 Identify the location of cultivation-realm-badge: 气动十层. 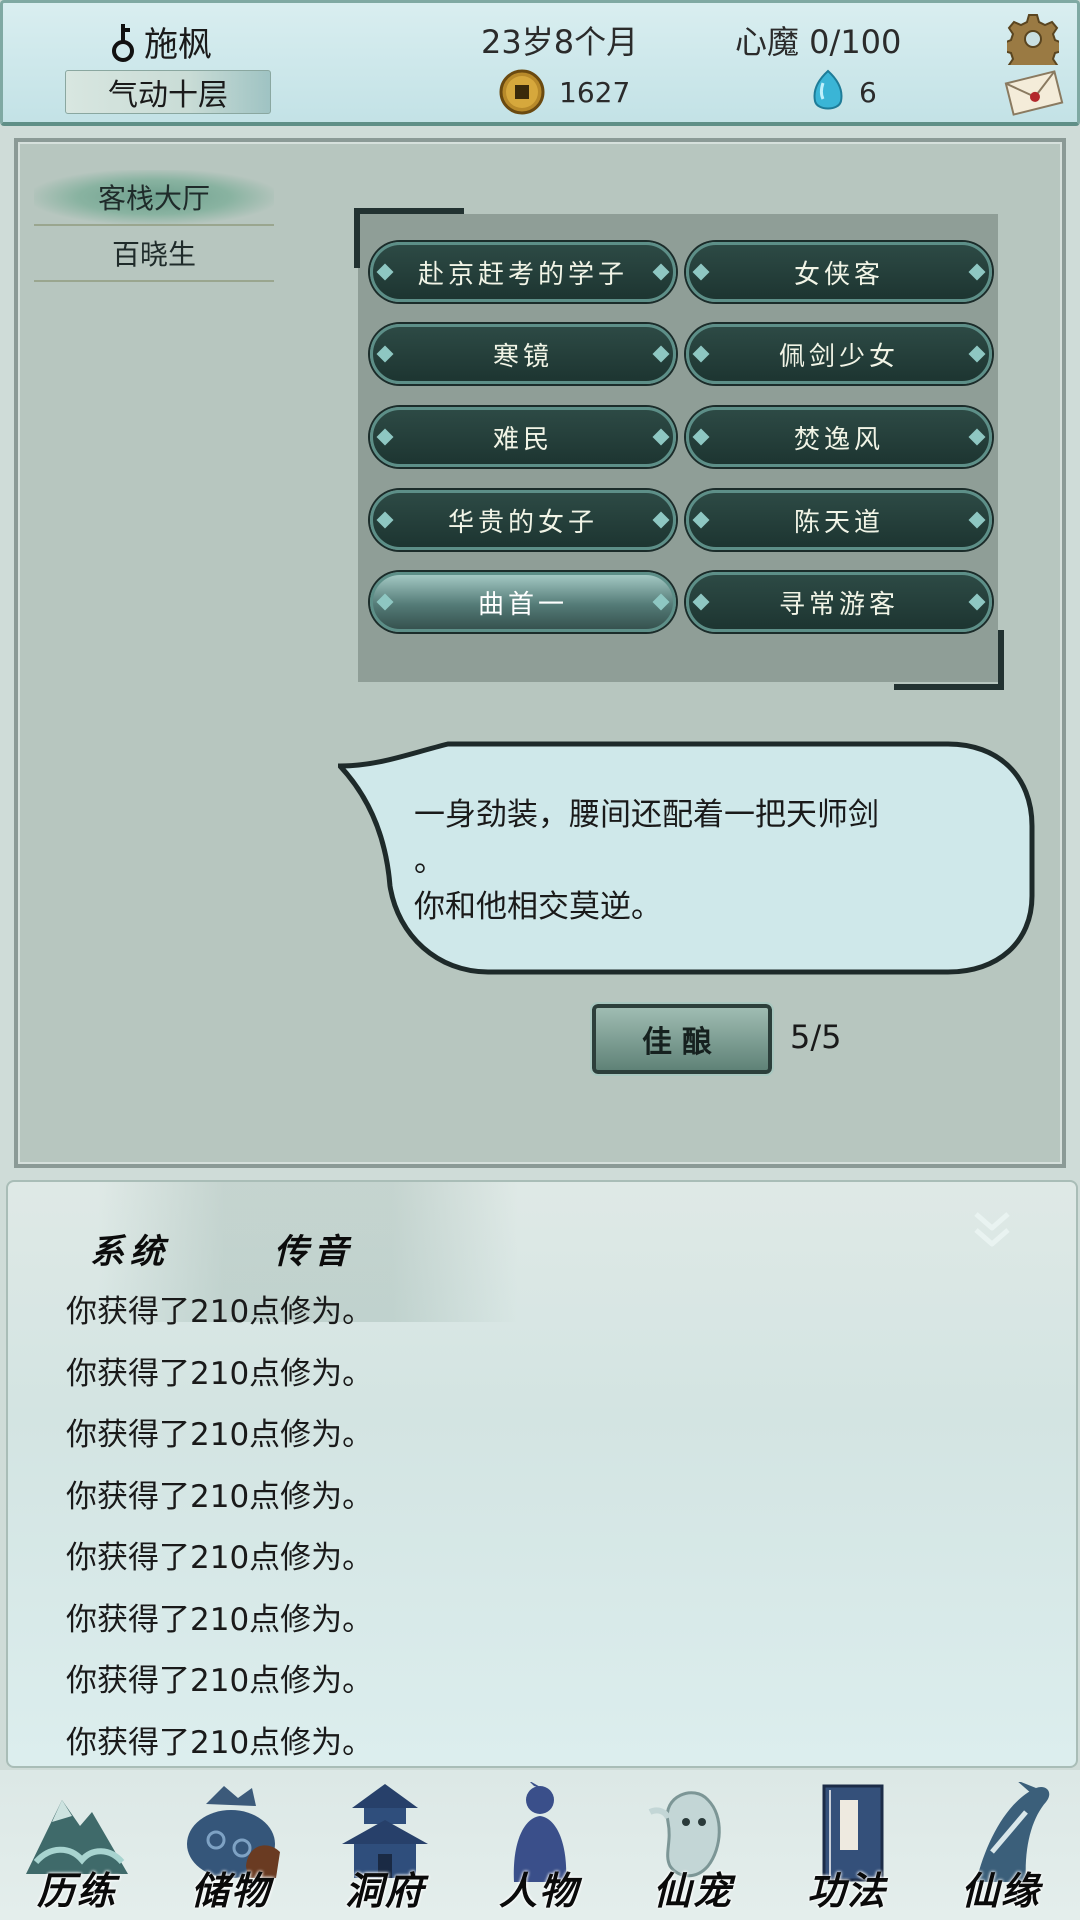
(168, 92).